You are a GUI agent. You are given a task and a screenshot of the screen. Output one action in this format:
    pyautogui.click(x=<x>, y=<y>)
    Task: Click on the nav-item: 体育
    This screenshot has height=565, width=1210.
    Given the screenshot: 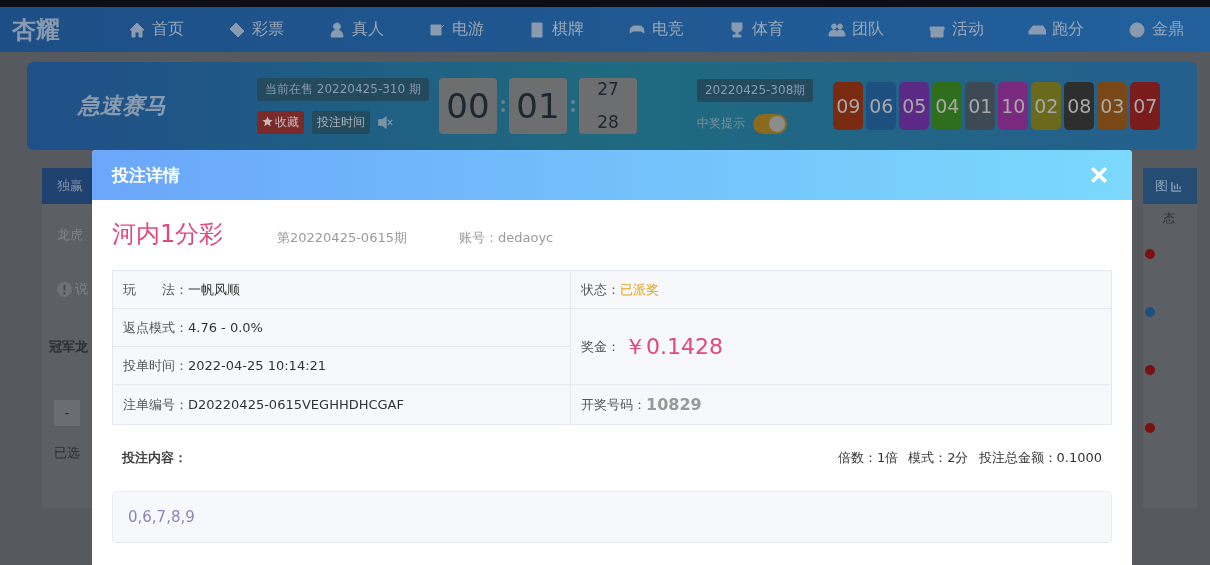 What is the action you would take?
    pyautogui.click(x=756, y=29)
    